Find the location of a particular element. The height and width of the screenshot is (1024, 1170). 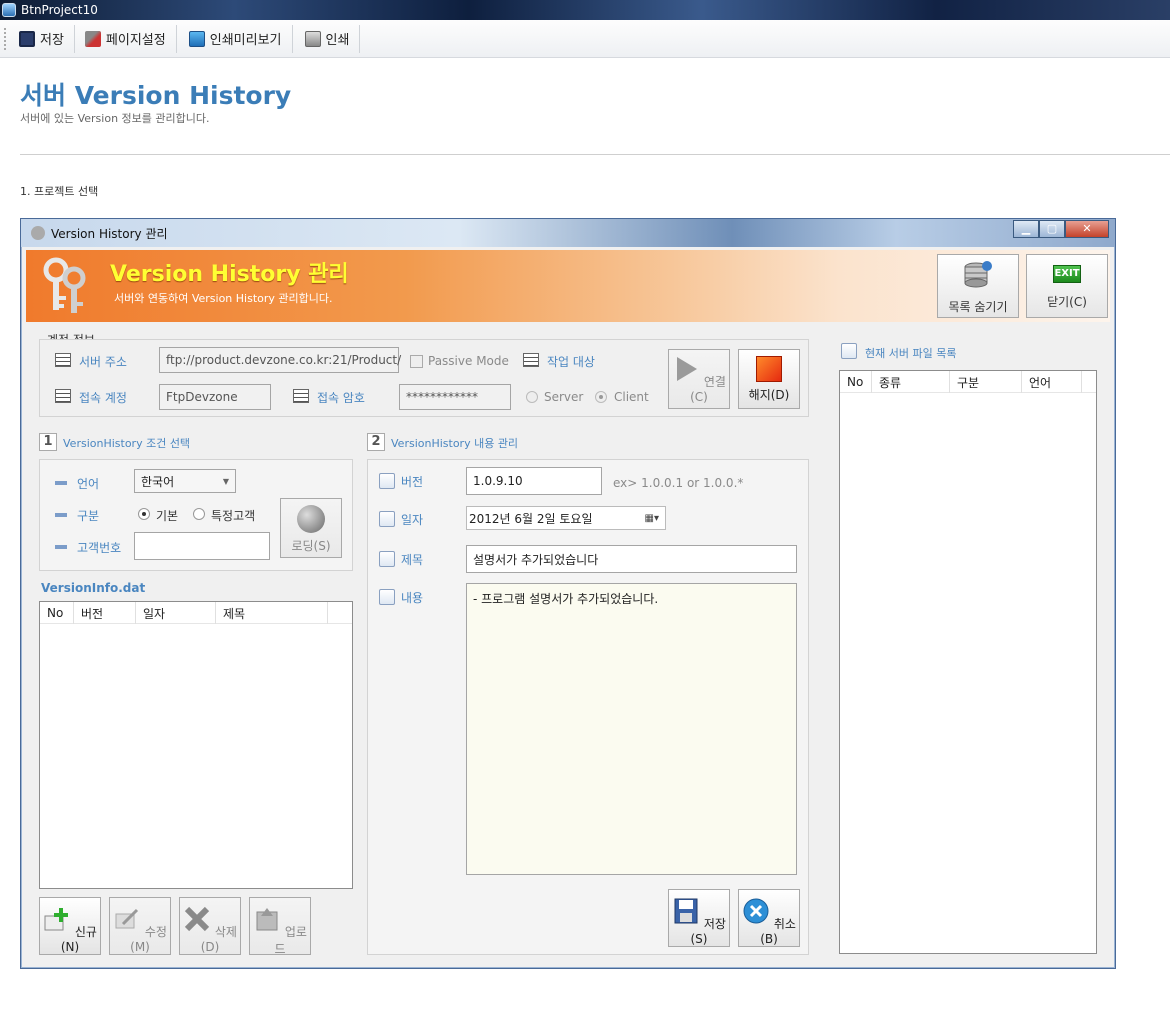

server-files-icon is located at coordinates (849, 351).